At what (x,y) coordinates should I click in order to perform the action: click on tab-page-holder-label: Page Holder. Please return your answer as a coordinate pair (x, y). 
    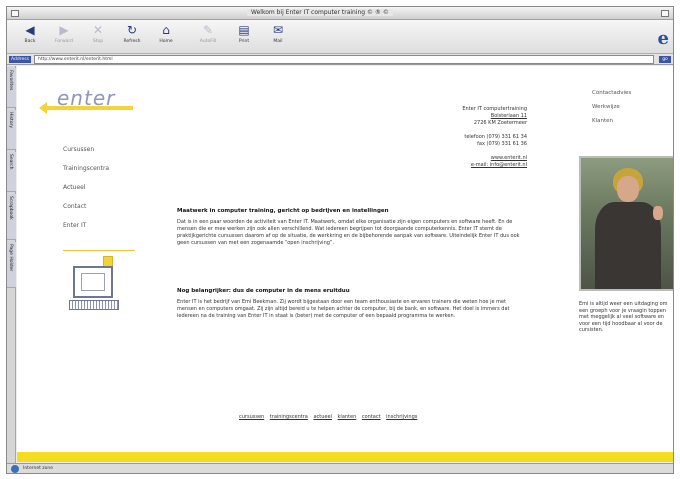
    Looking at the image, I should click on (10, 258).